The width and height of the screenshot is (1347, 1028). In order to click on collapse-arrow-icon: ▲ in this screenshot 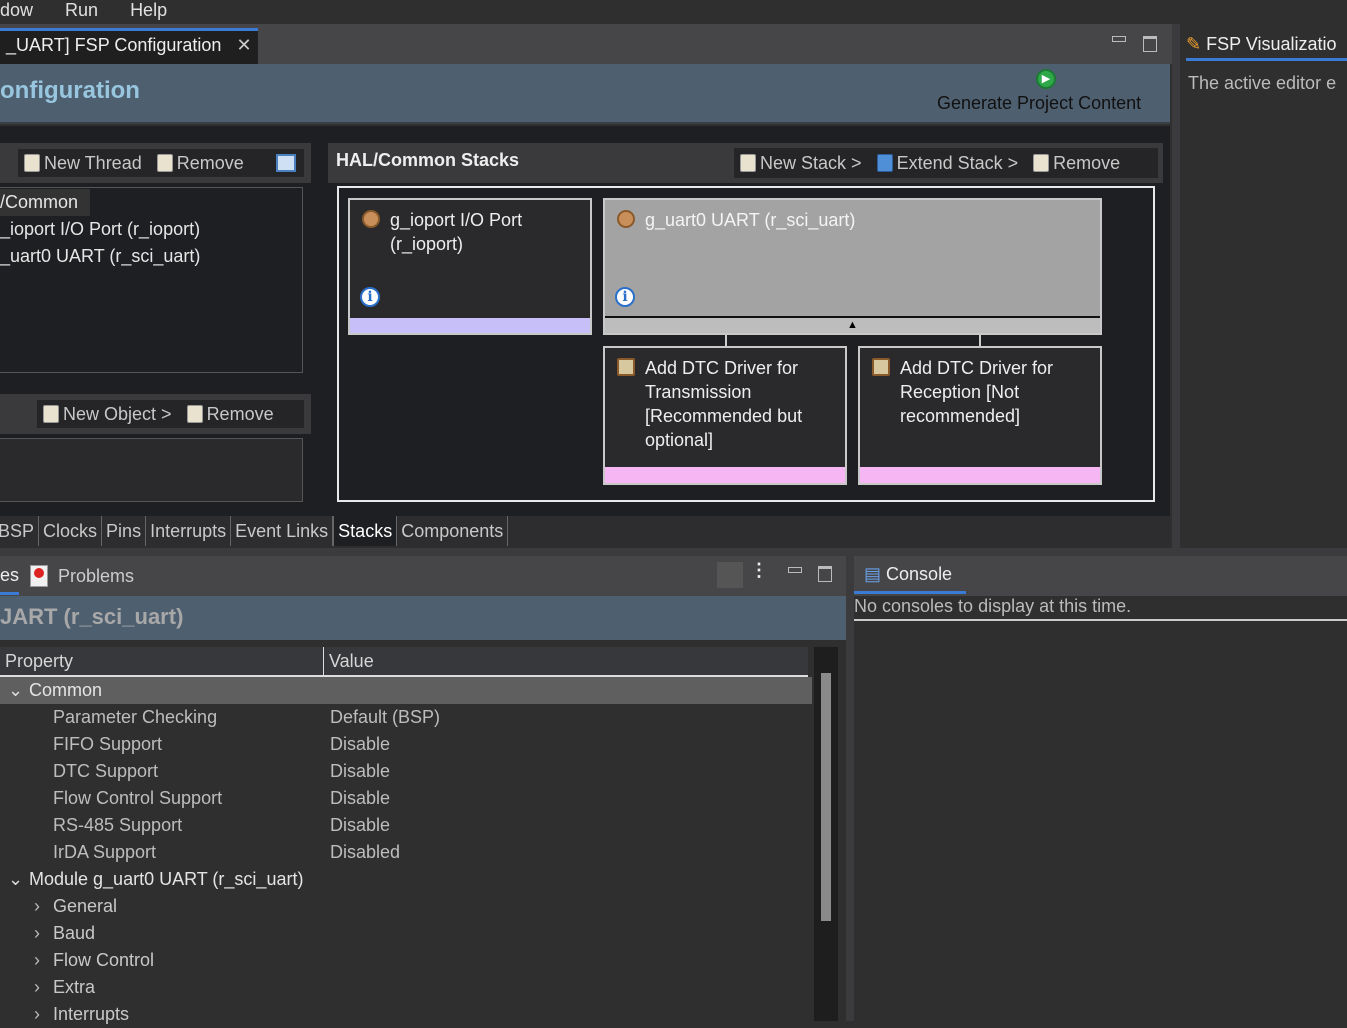, I will do `click(852, 324)`.